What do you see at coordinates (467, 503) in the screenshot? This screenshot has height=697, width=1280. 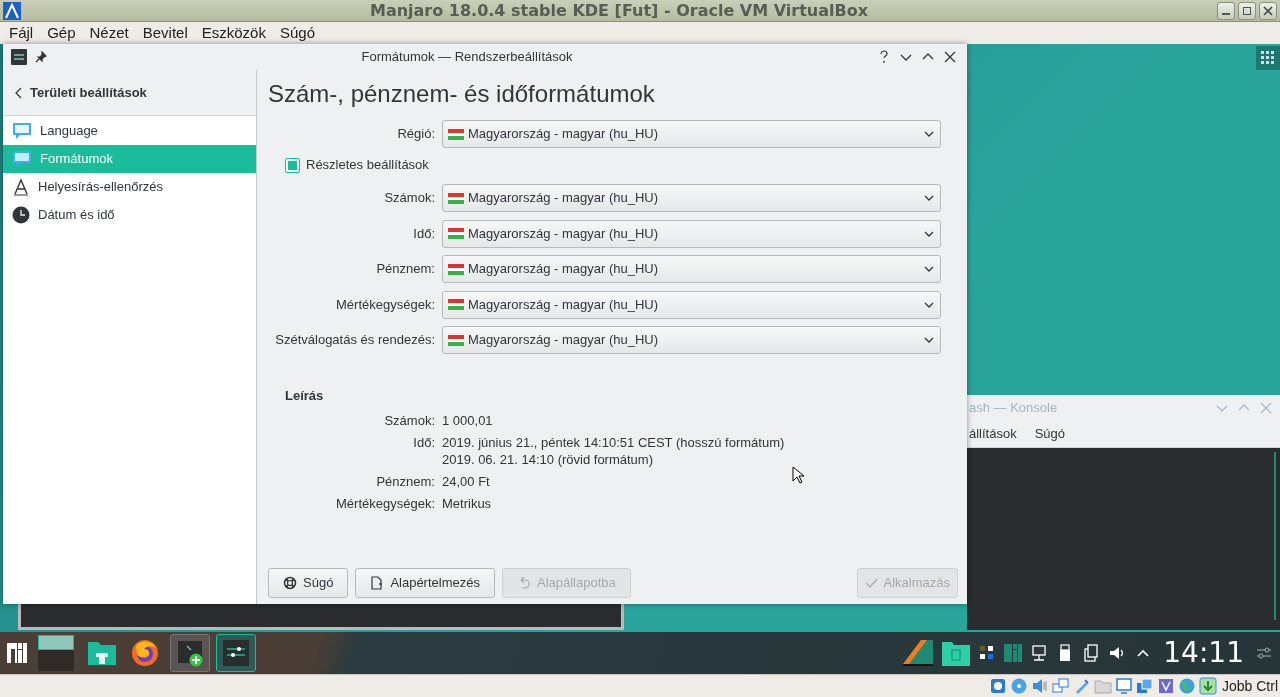 I see `info-value: Metrikus` at bounding box center [467, 503].